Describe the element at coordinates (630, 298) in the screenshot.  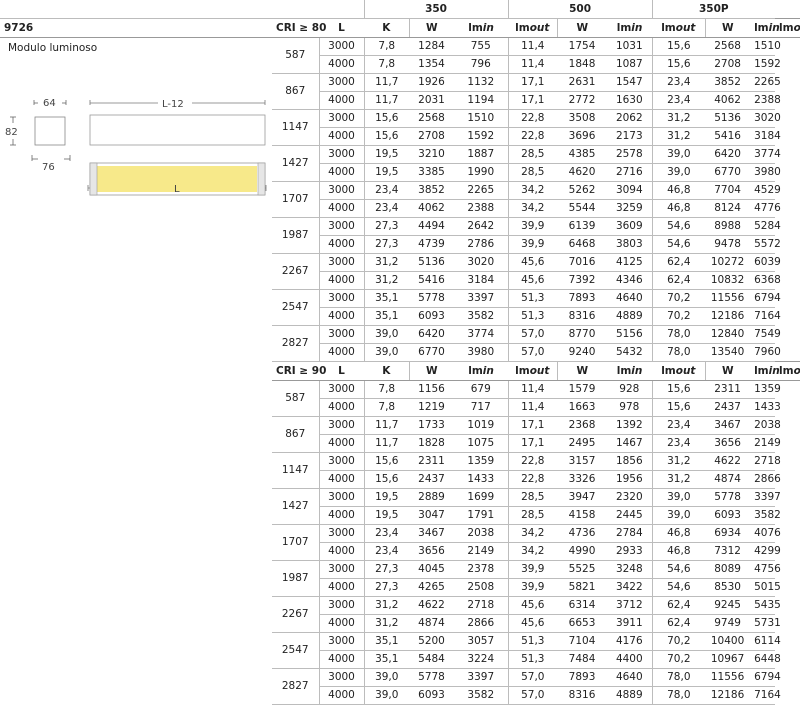
I see `value-cell: 4640` at that location.